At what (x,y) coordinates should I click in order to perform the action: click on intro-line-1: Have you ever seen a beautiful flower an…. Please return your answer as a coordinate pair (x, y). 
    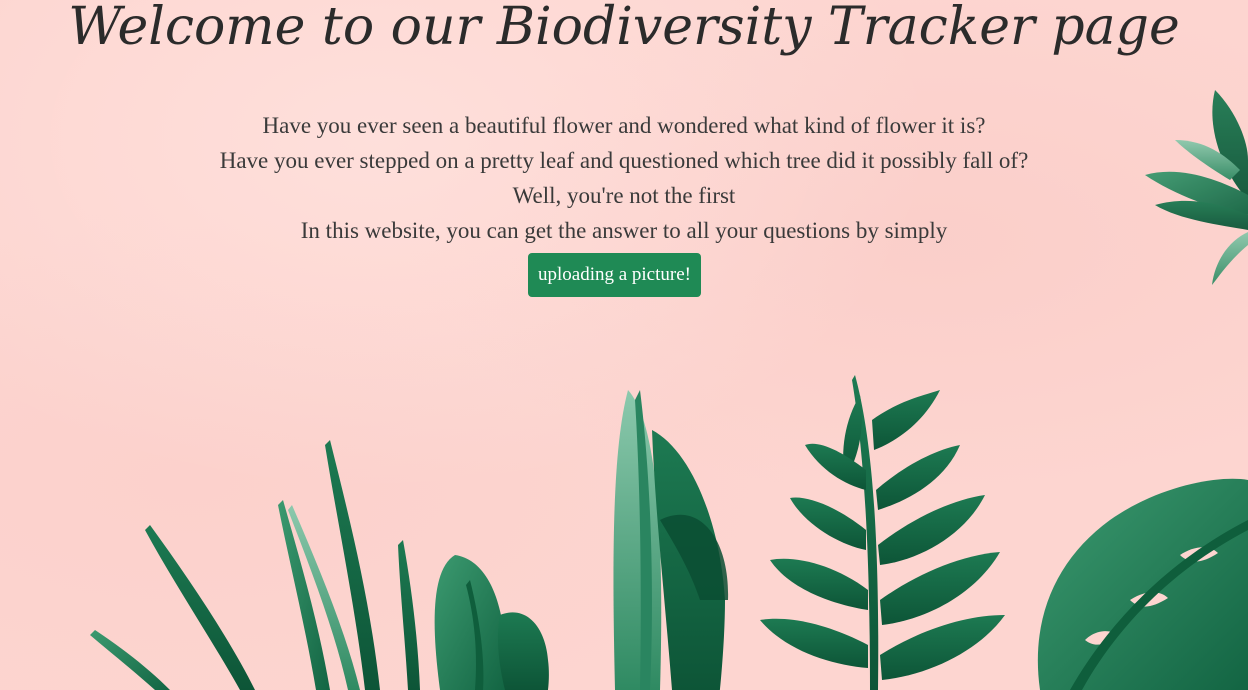
    Looking at the image, I should click on (624, 125).